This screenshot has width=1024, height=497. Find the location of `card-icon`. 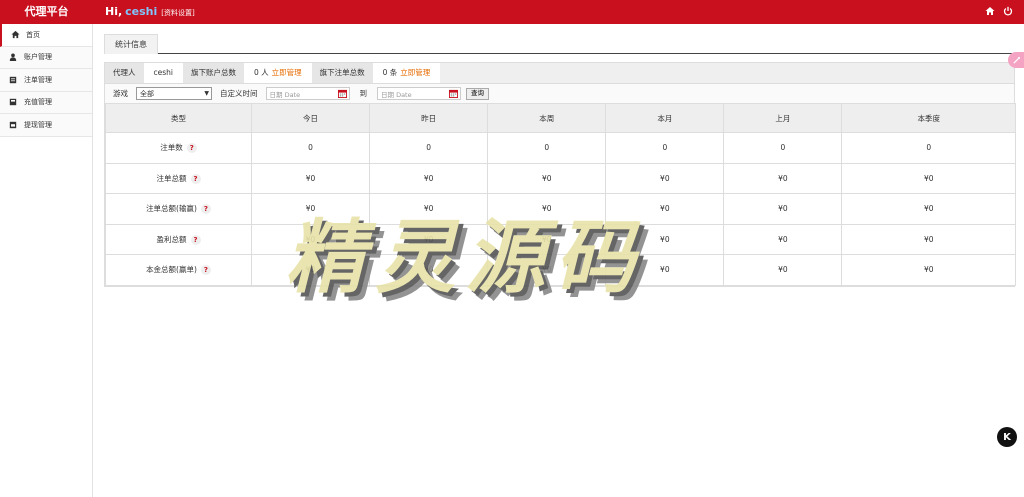

card-icon is located at coordinates (13, 102).